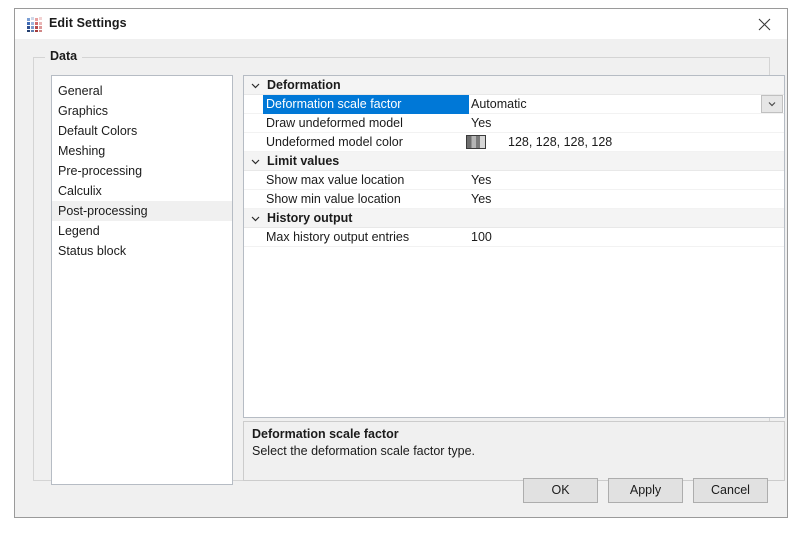 The image size is (804, 535). What do you see at coordinates (514, 161) in the screenshot?
I see `property-group-header: Limit values` at bounding box center [514, 161].